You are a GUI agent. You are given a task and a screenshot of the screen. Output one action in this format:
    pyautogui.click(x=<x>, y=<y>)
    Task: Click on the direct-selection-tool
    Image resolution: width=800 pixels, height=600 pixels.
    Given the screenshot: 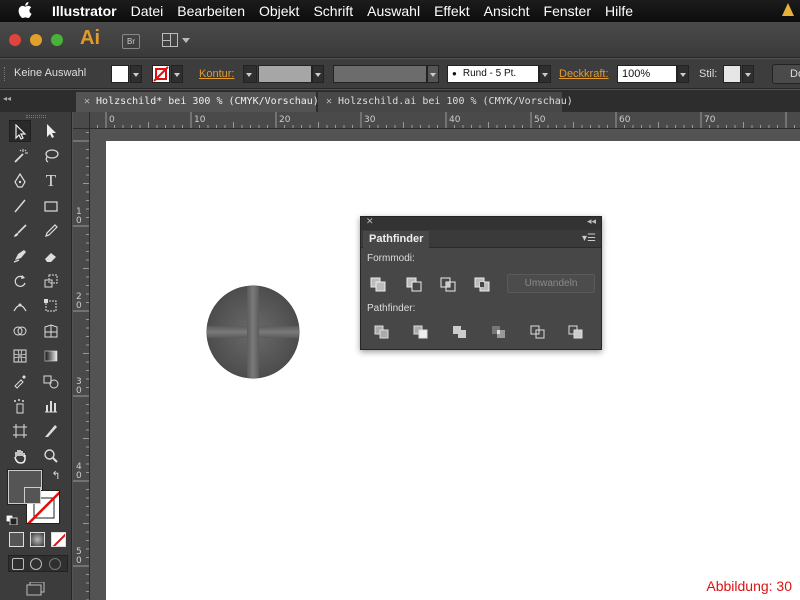 What is the action you would take?
    pyautogui.click(x=51, y=131)
    